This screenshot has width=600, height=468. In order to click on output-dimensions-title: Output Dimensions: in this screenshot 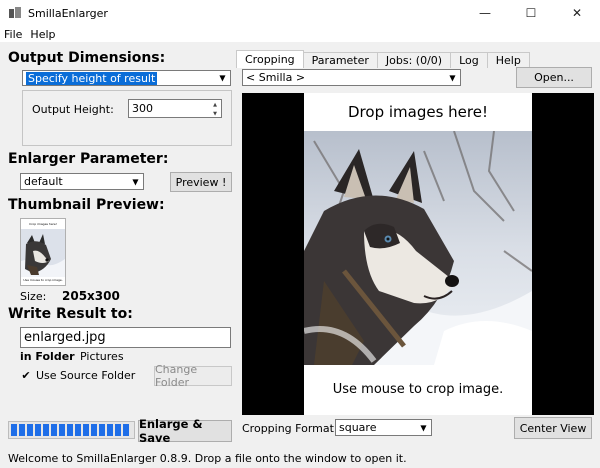, I will do `click(87, 58)`.